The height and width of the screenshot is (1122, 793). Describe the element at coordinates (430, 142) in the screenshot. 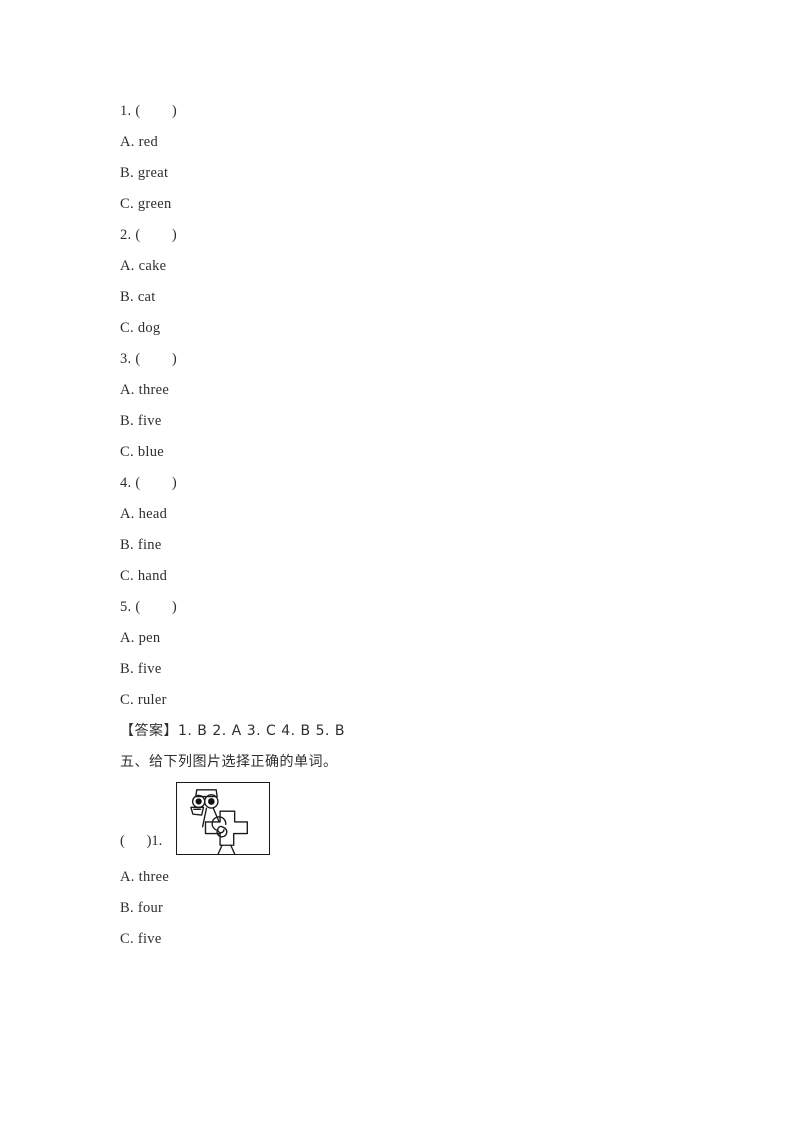

I see `question-1-option-a: A. red` at that location.